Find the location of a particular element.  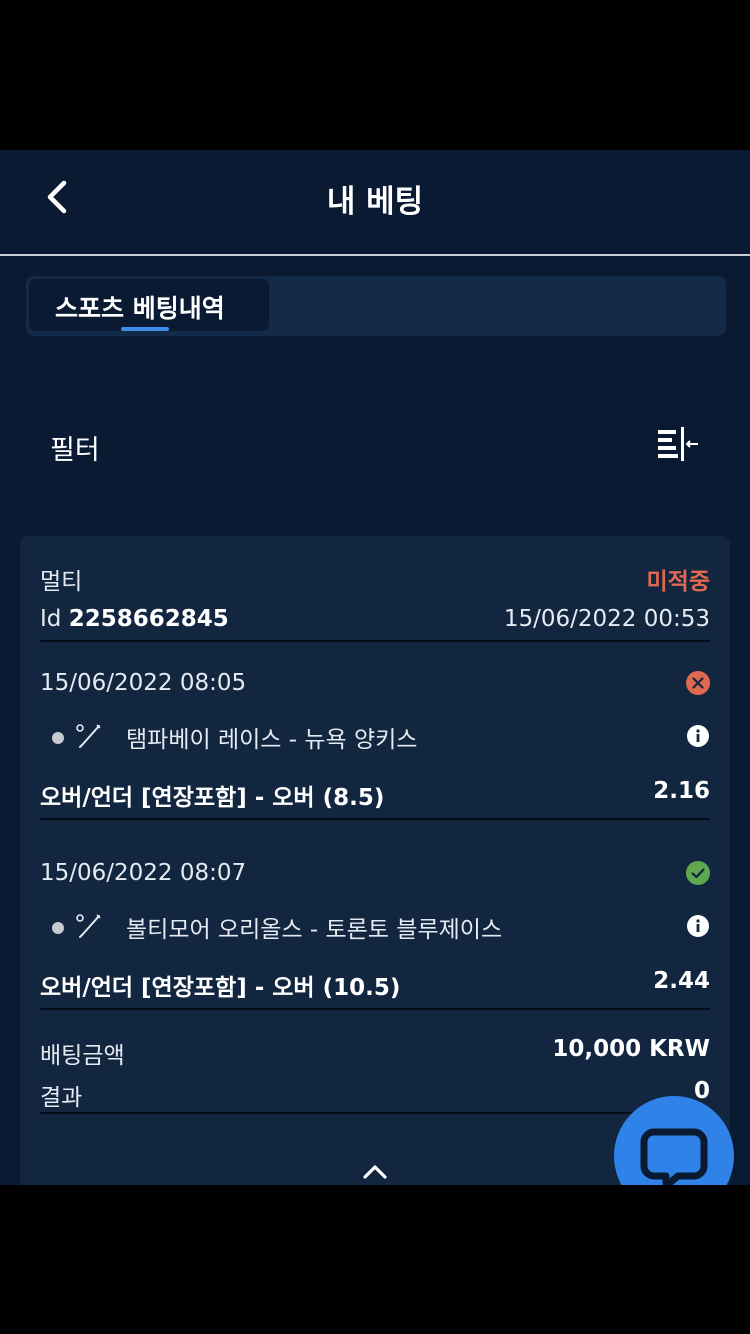

tab-bar: 스포츠 베팅내역 is located at coordinates (376, 306).